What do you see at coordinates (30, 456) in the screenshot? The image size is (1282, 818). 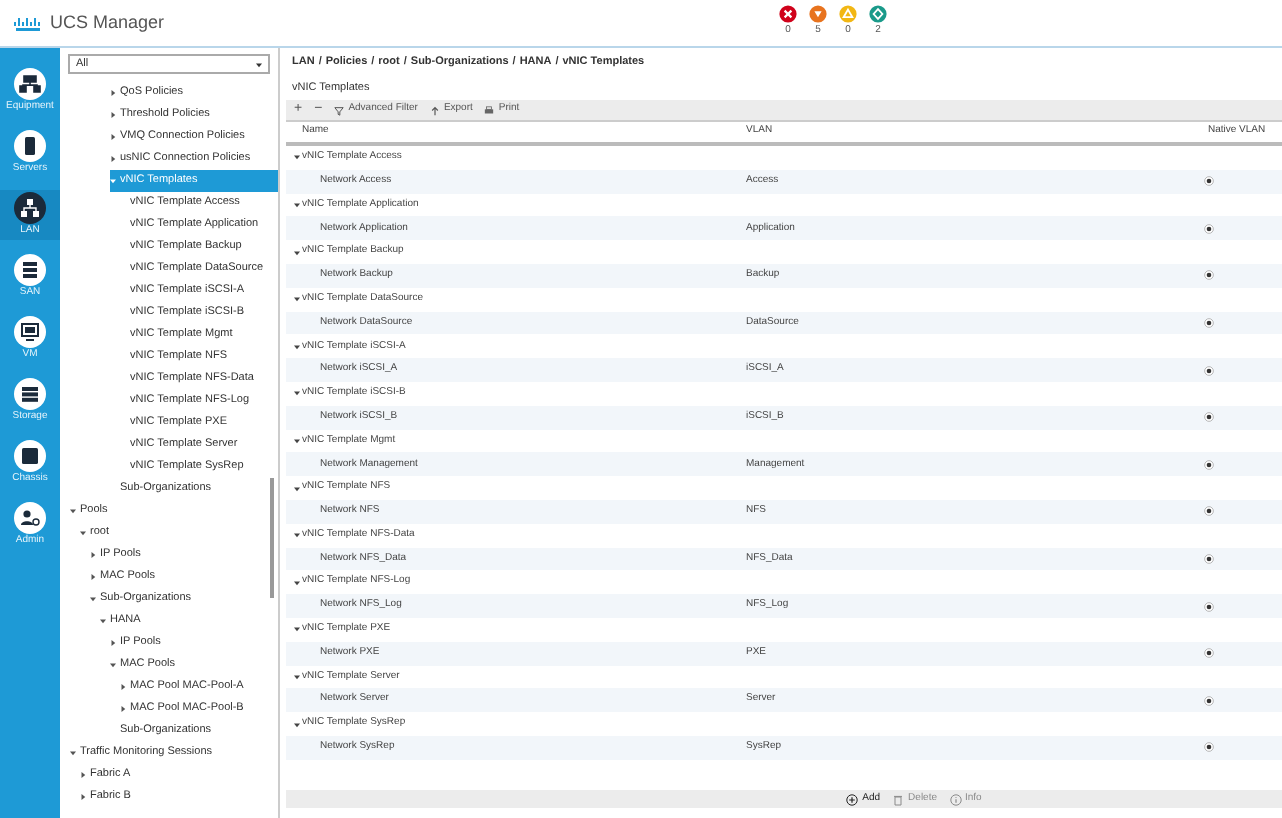 I see `chassis-icon` at bounding box center [30, 456].